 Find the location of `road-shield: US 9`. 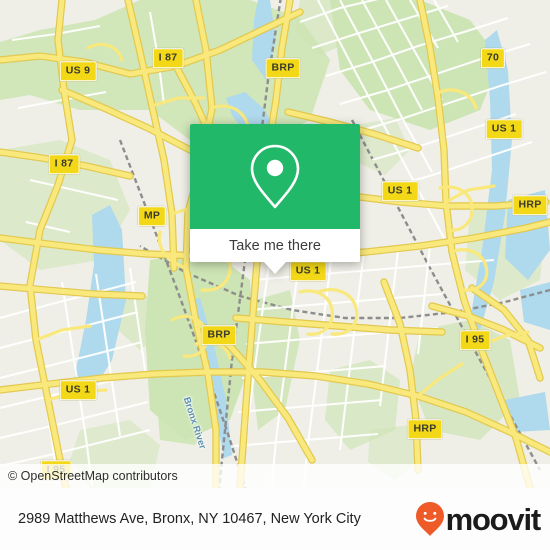

road-shield: US 9 is located at coordinates (78, 71).